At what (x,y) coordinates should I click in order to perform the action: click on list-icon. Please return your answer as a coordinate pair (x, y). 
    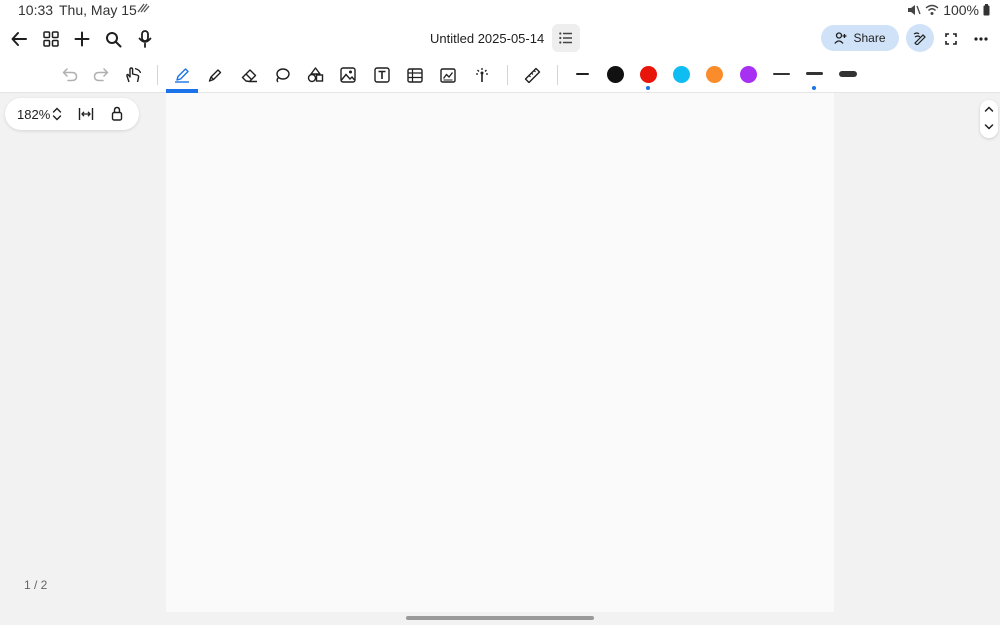
    Looking at the image, I should click on (566, 38).